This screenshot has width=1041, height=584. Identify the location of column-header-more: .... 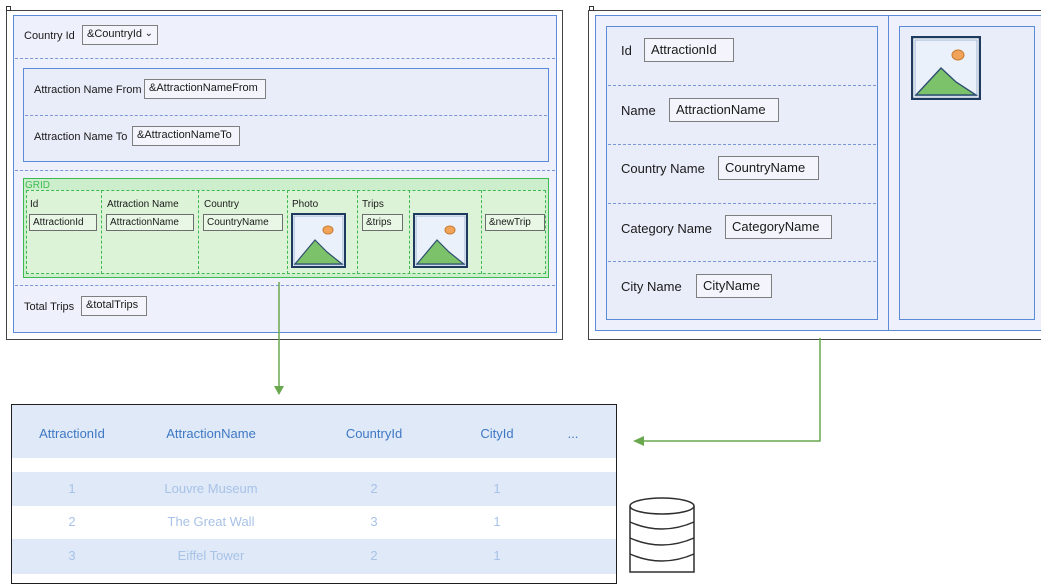
(573, 433).